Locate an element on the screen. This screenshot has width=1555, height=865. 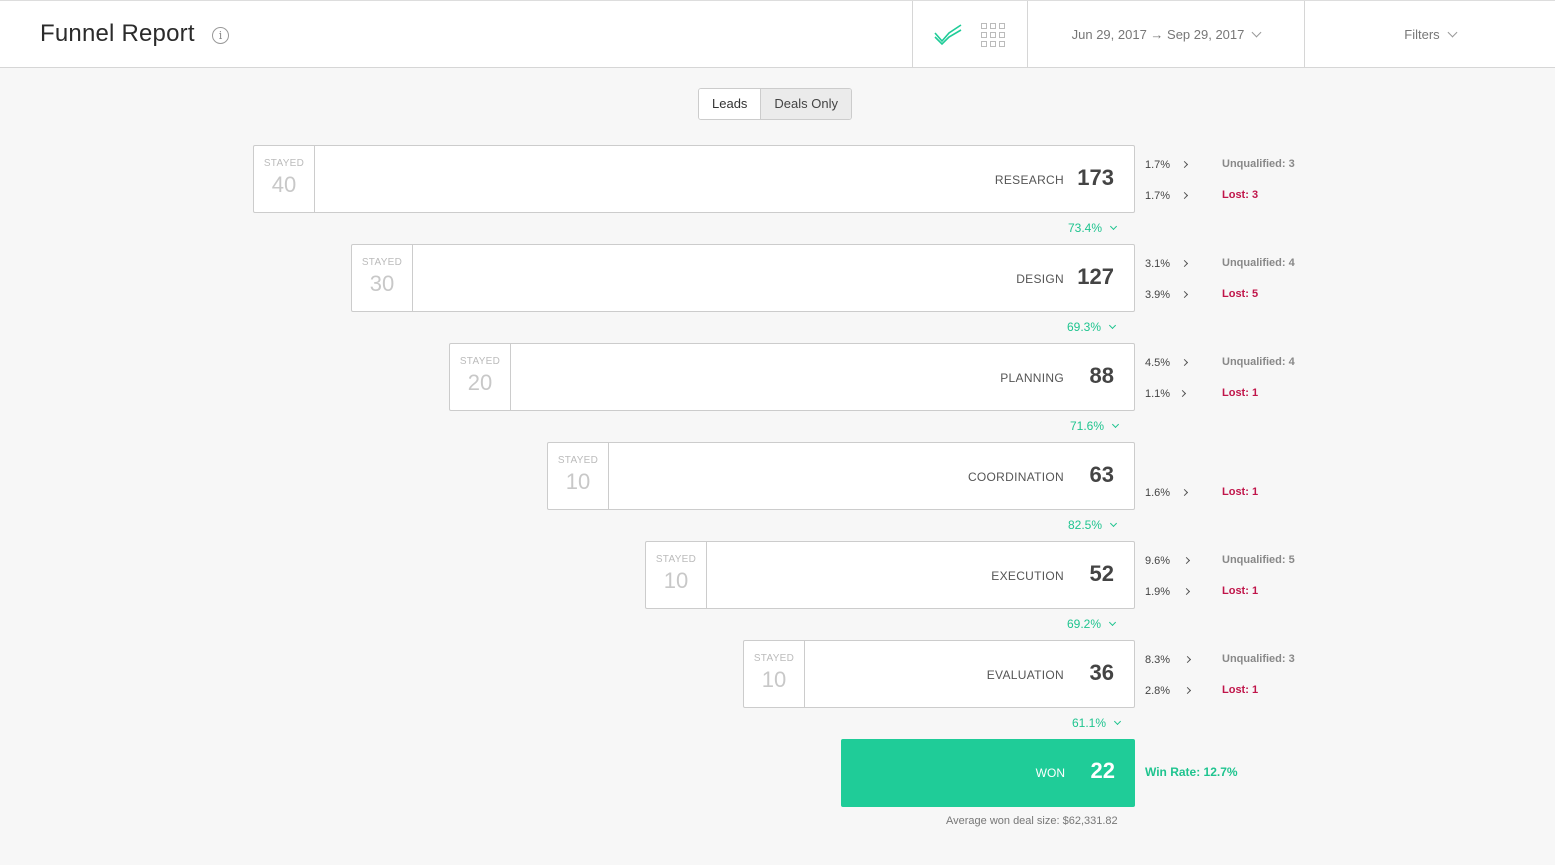
stage-count: 88 is located at coordinates (1101, 375).